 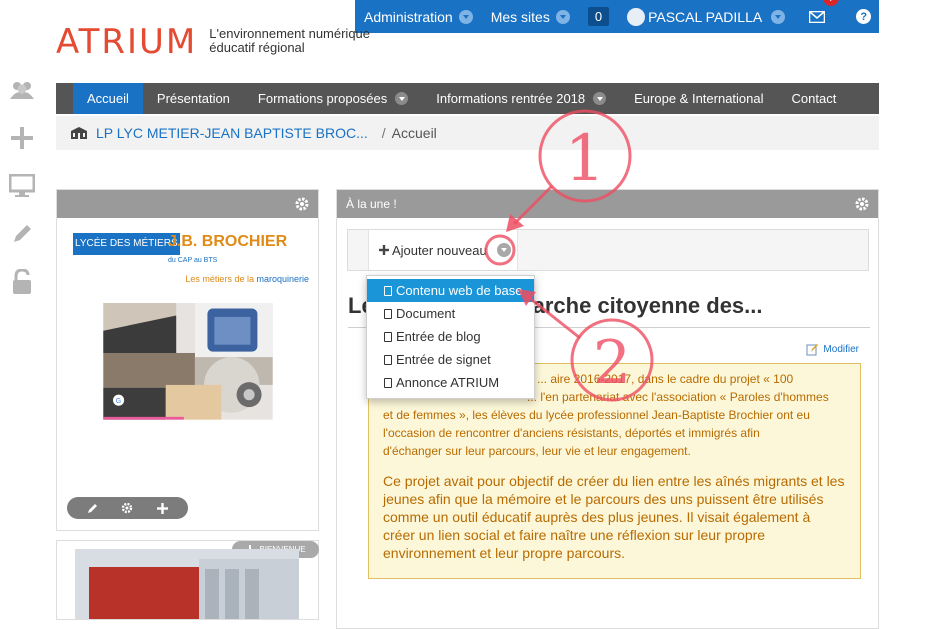 I want to click on school-tagline-b: maroquinerie, so click(x=282, y=279).